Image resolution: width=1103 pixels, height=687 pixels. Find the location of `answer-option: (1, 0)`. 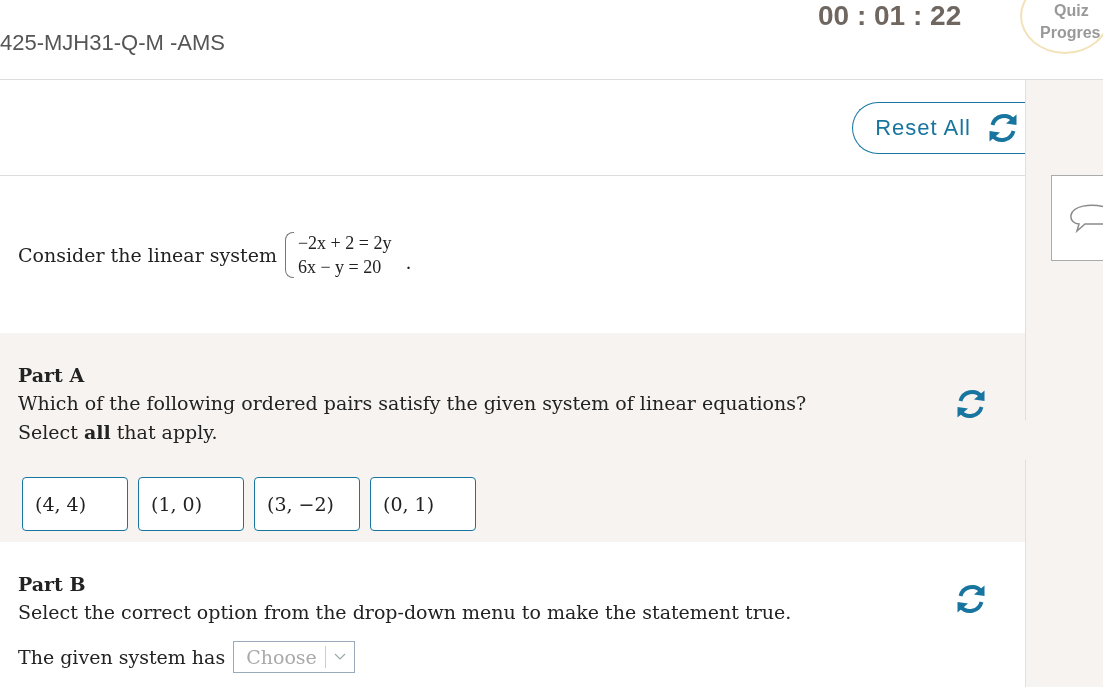

answer-option: (1, 0) is located at coordinates (191, 504).